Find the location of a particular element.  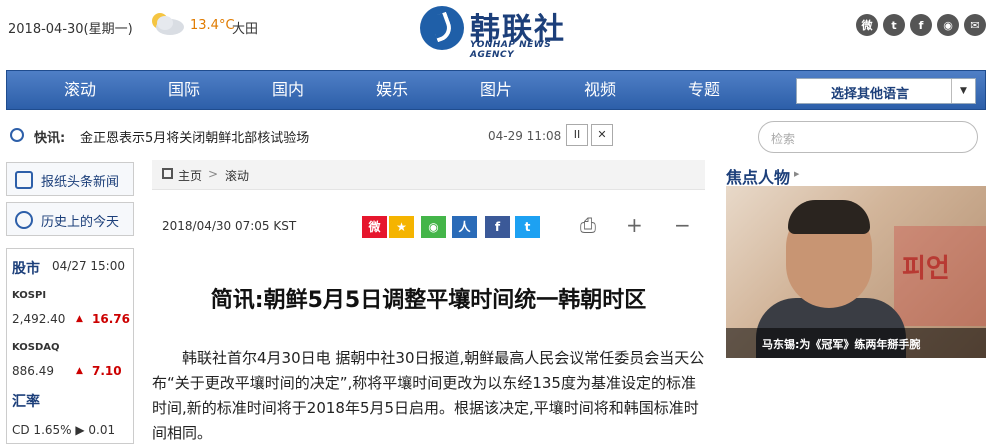

fx-title: 汇率 is located at coordinates (26, 402).